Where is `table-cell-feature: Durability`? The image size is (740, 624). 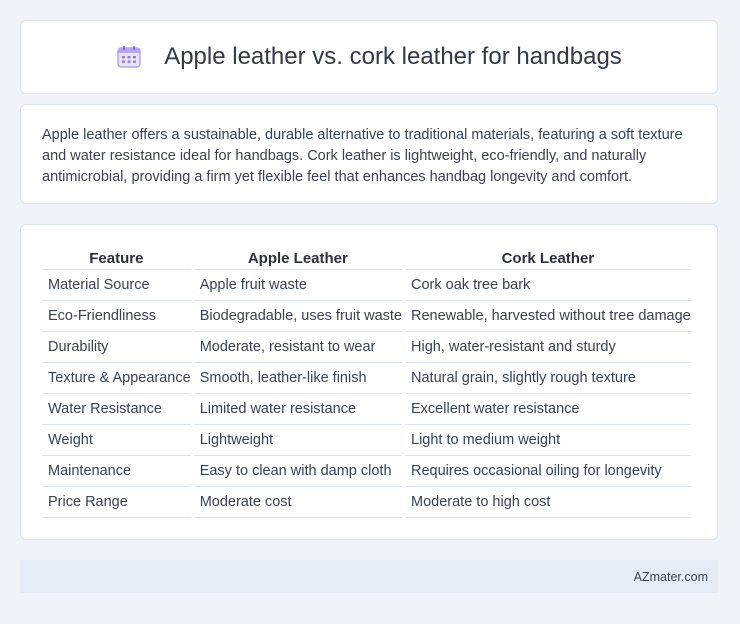 table-cell-feature: Durability is located at coordinates (116, 347).